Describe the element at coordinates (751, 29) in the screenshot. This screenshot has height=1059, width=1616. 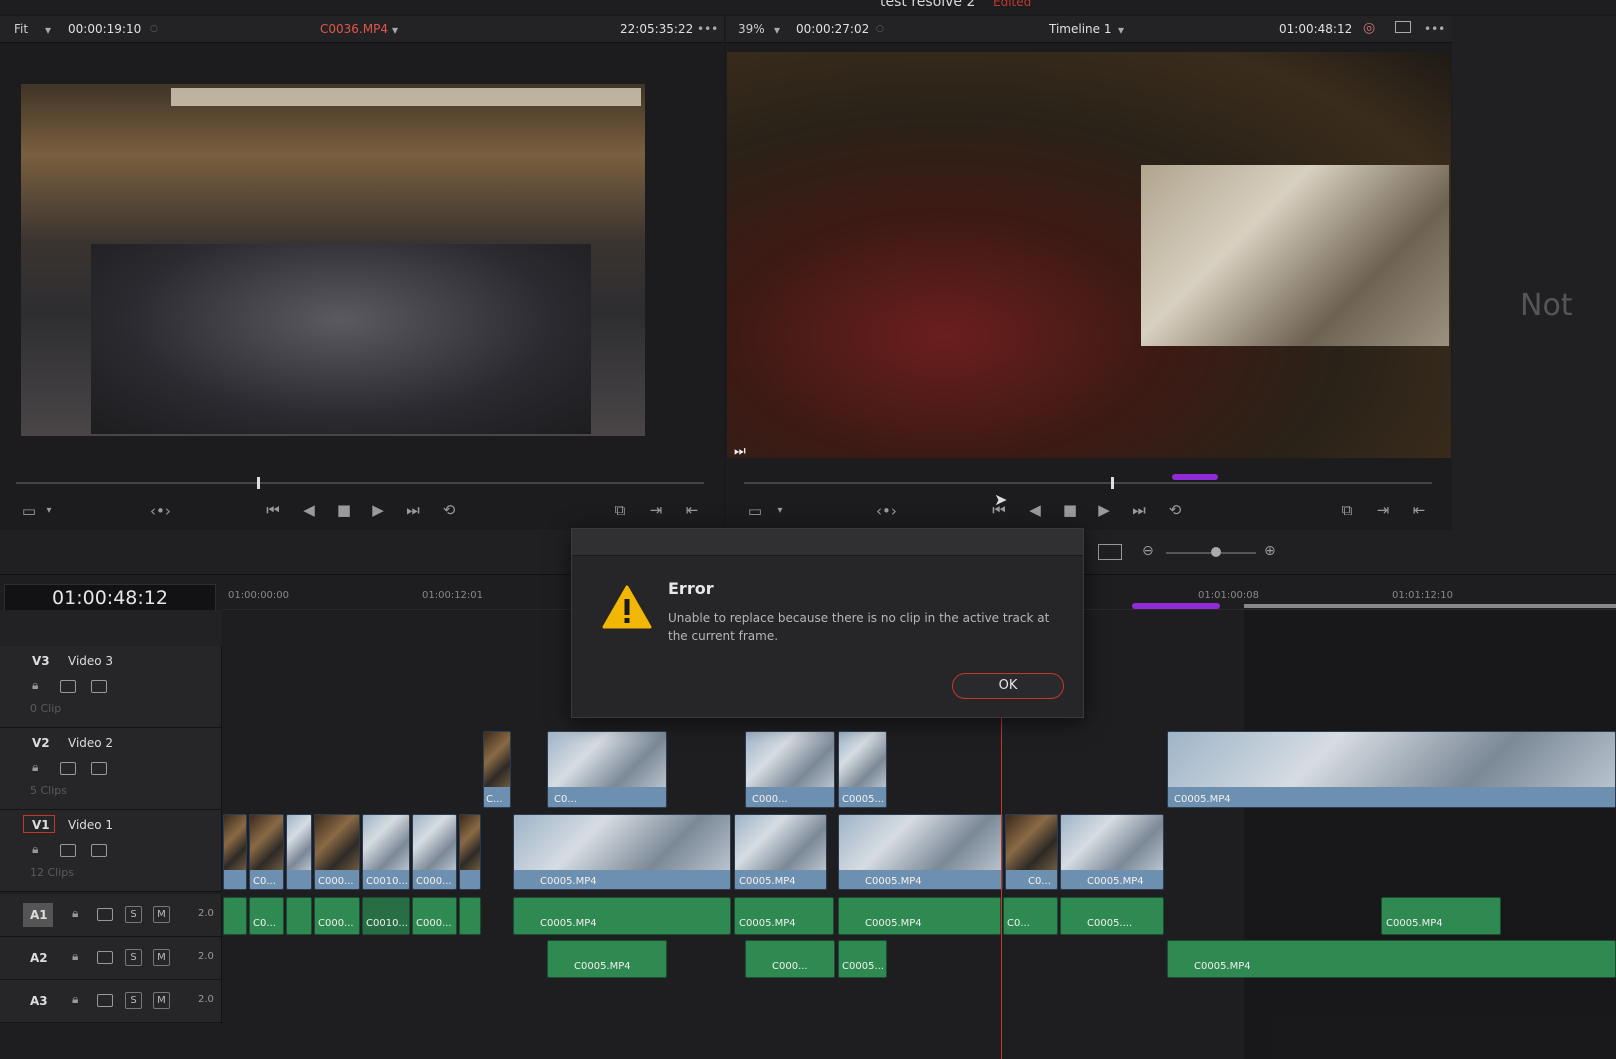
I see `timeline-zoom: 39%` at that location.